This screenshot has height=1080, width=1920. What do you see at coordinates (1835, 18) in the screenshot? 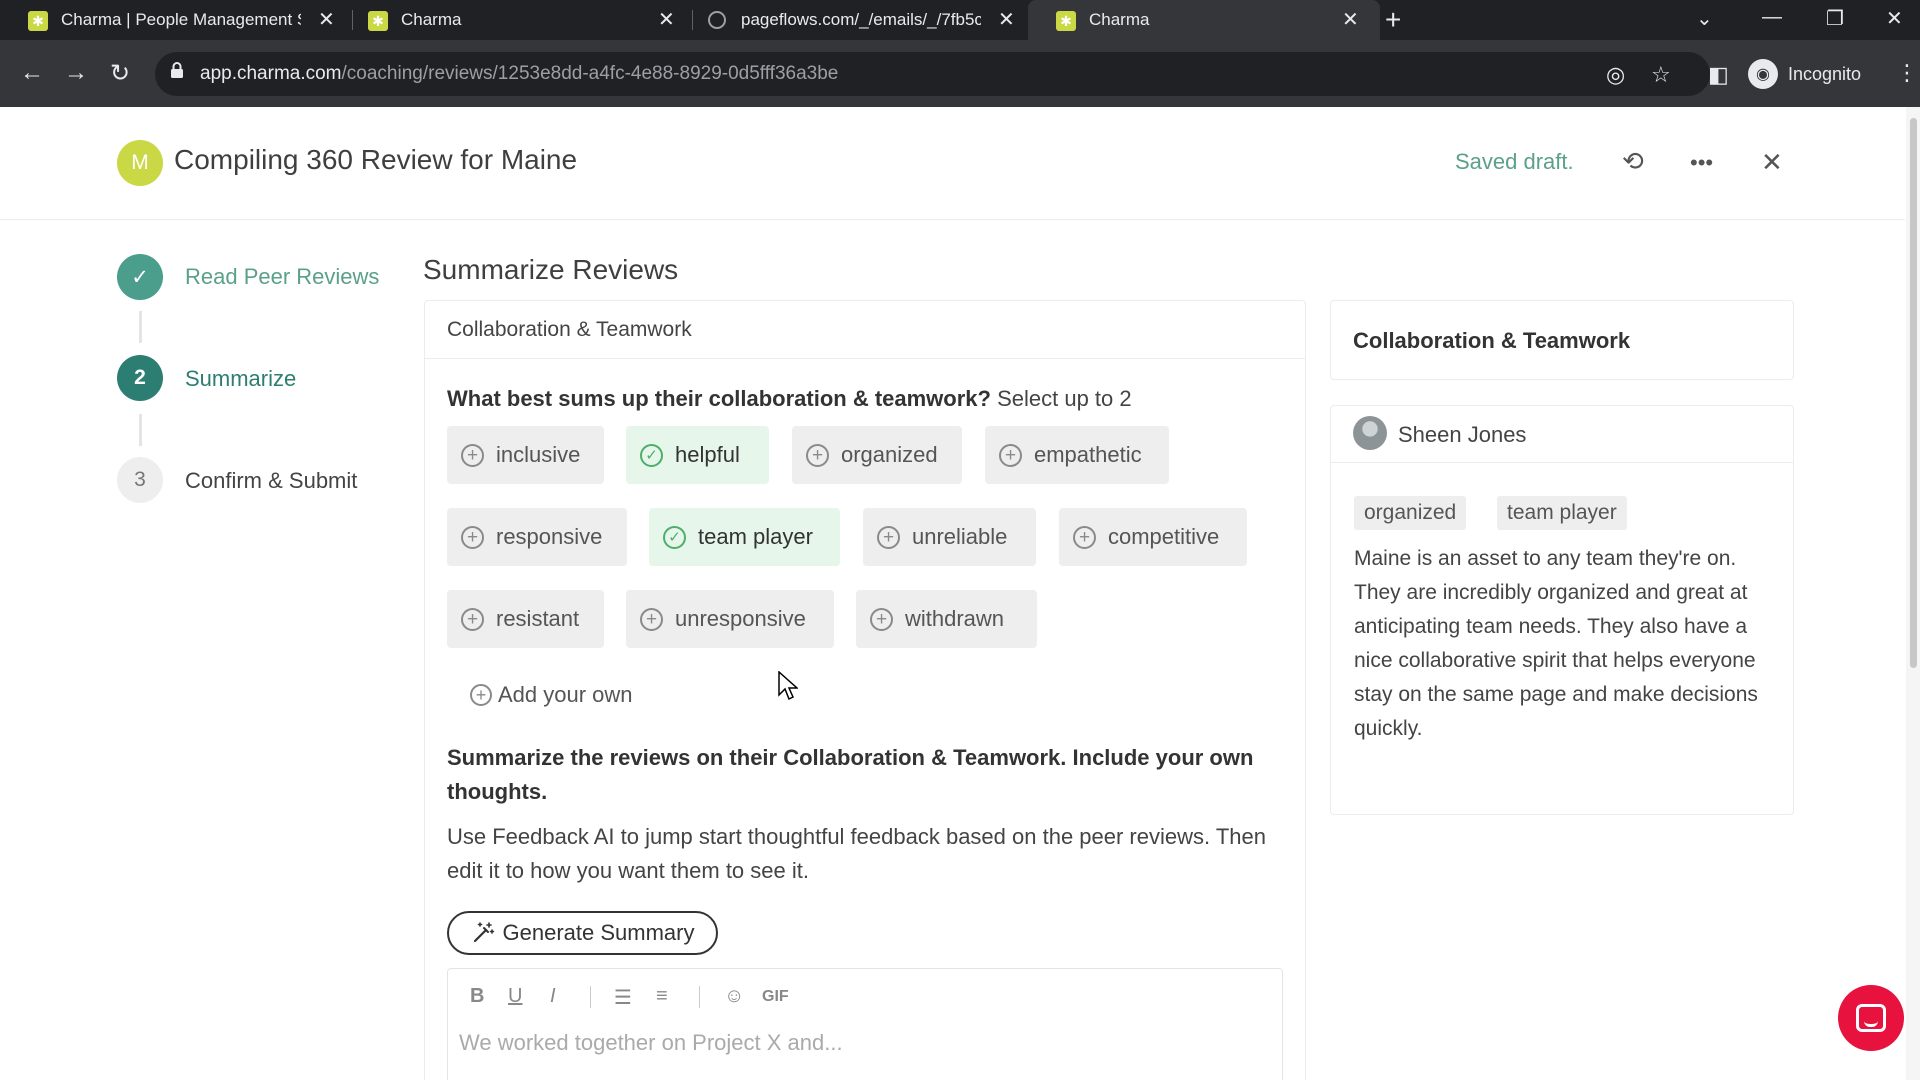
I see `restore-icon: ❐` at bounding box center [1835, 18].